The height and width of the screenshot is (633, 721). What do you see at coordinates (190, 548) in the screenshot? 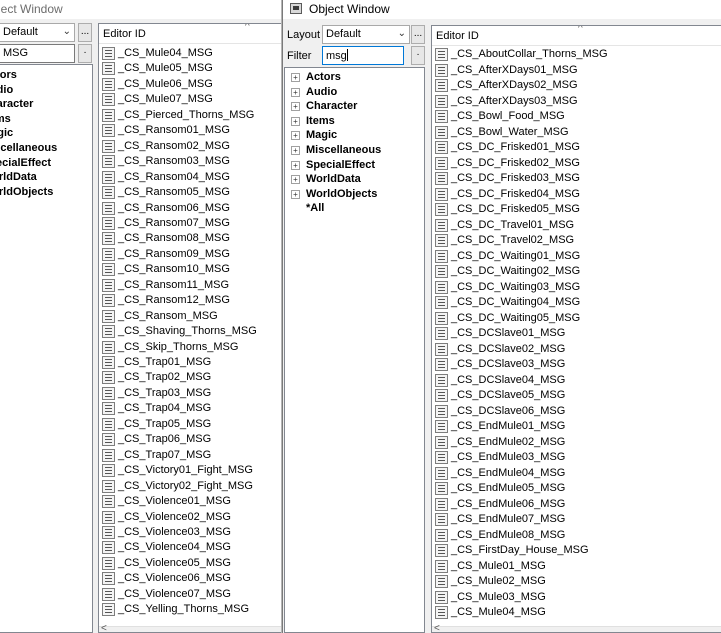
I see `list-item: _CS_Violence04_MSG` at bounding box center [190, 548].